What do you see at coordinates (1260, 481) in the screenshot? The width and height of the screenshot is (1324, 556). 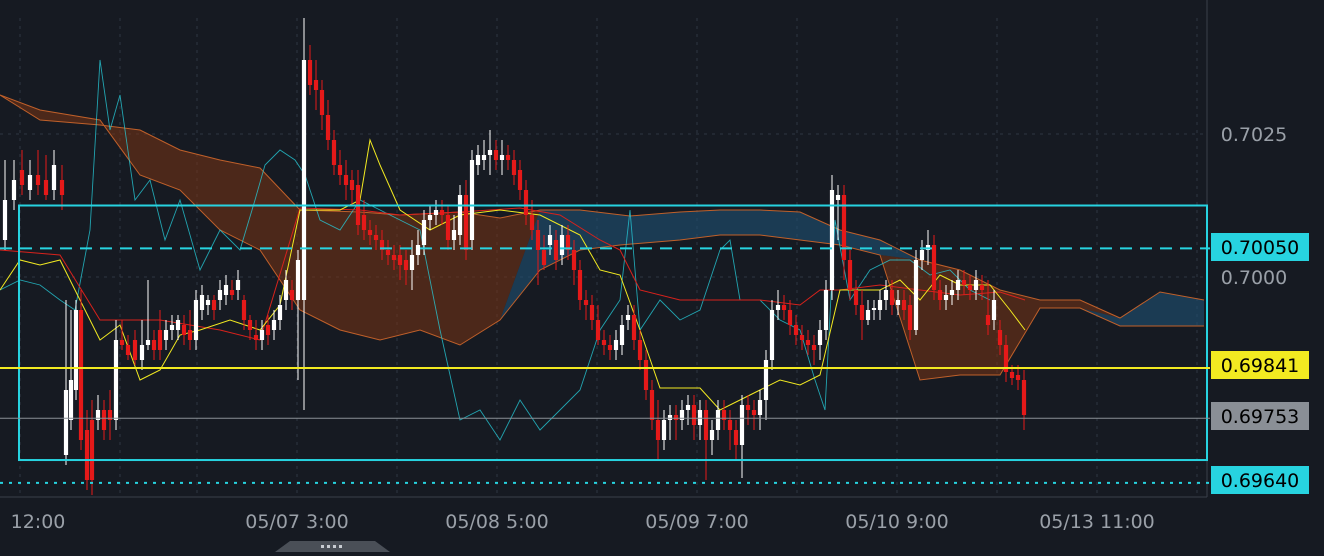 I see `price-tag-label: 0.69640` at bounding box center [1260, 481].